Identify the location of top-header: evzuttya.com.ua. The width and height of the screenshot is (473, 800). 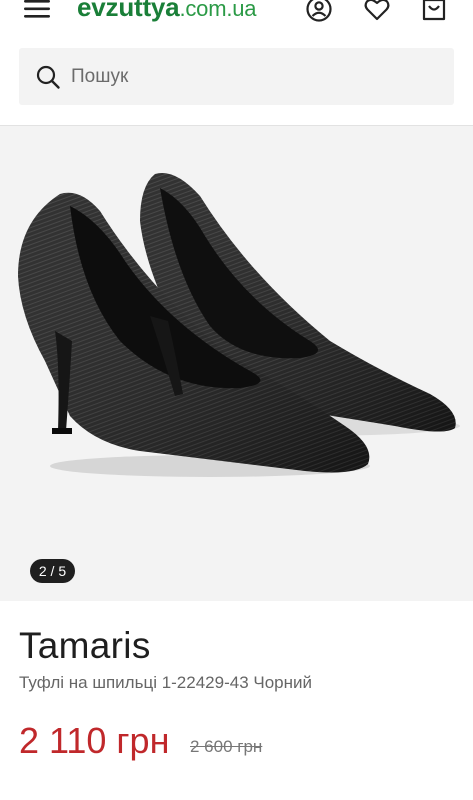
(236, 17).